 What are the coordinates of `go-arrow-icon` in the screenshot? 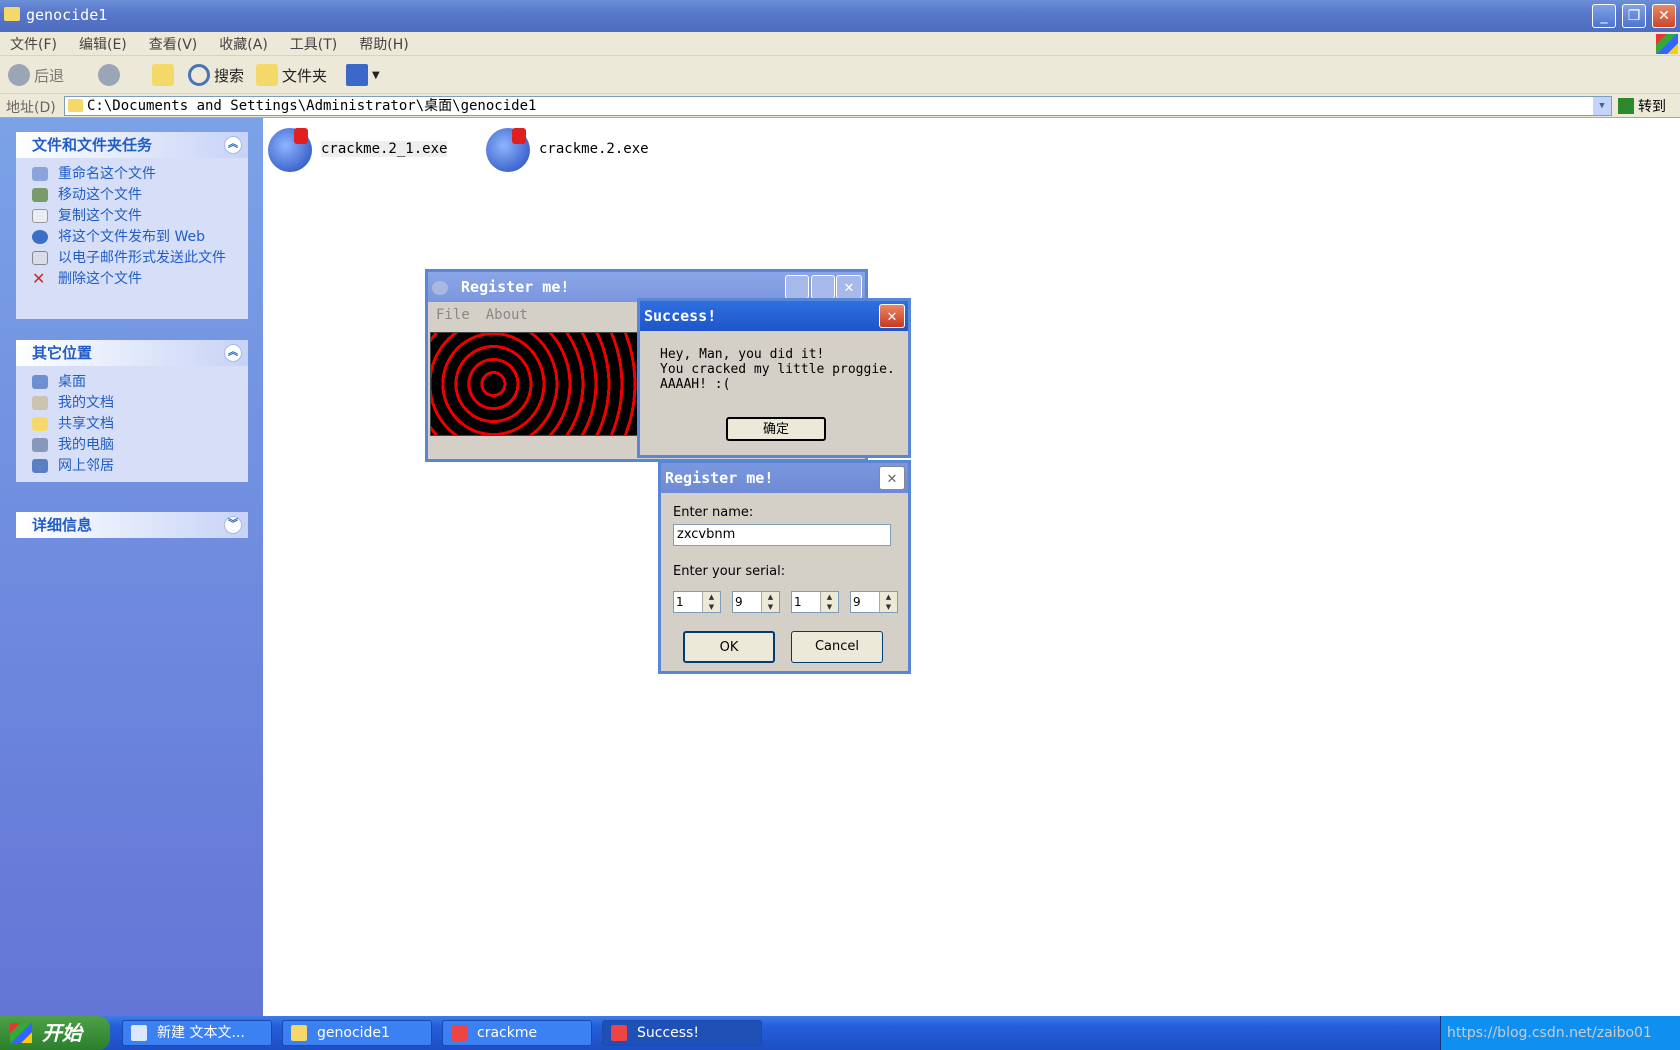 It's located at (1626, 106).